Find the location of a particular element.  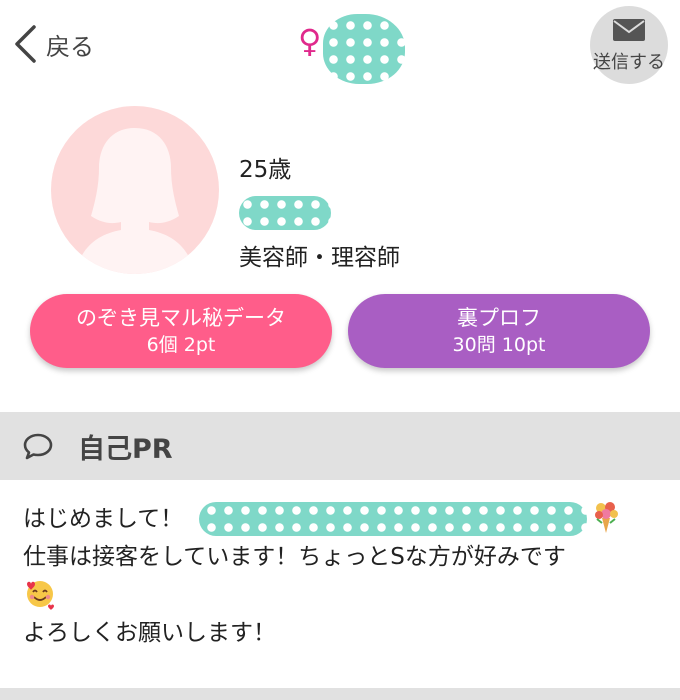

username-redacted is located at coordinates (364, 49).